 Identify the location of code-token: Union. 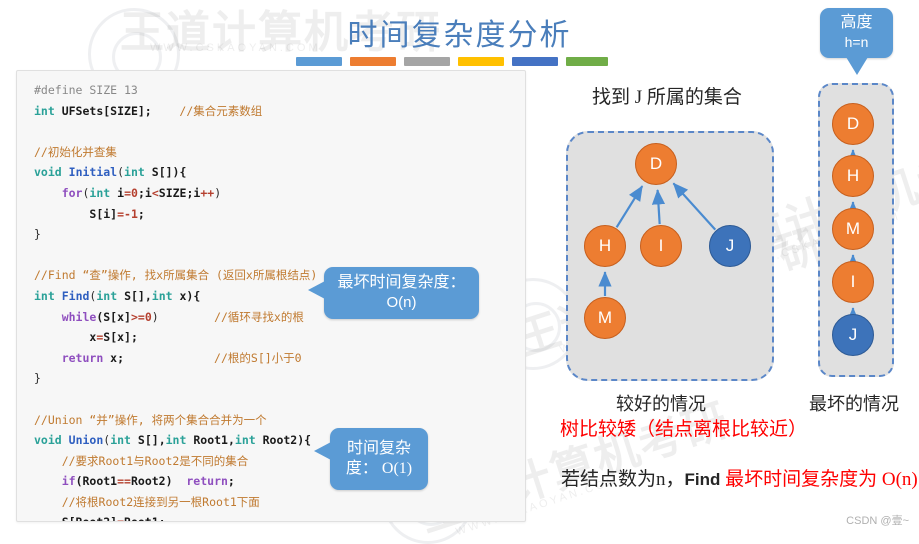
(86, 440).